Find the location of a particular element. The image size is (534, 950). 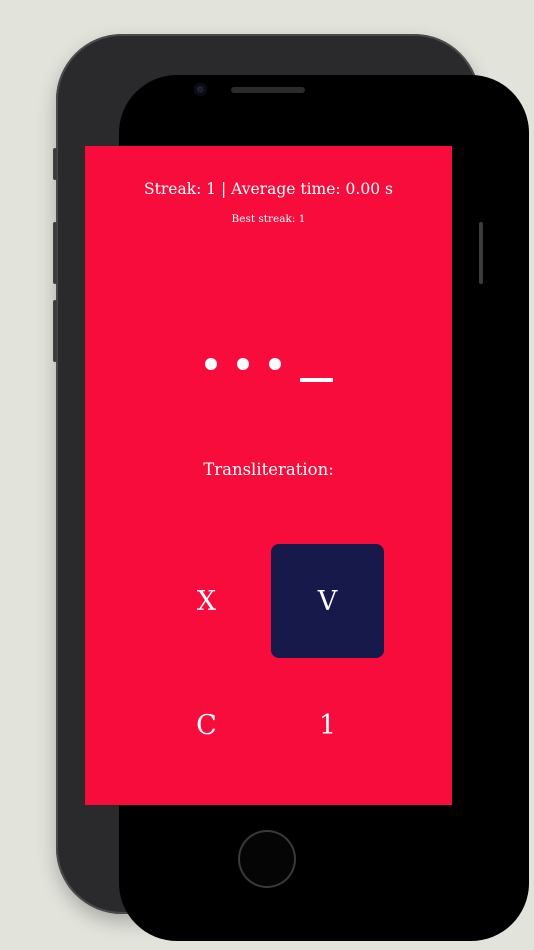

answer-option-v: V is located at coordinates (327, 601).